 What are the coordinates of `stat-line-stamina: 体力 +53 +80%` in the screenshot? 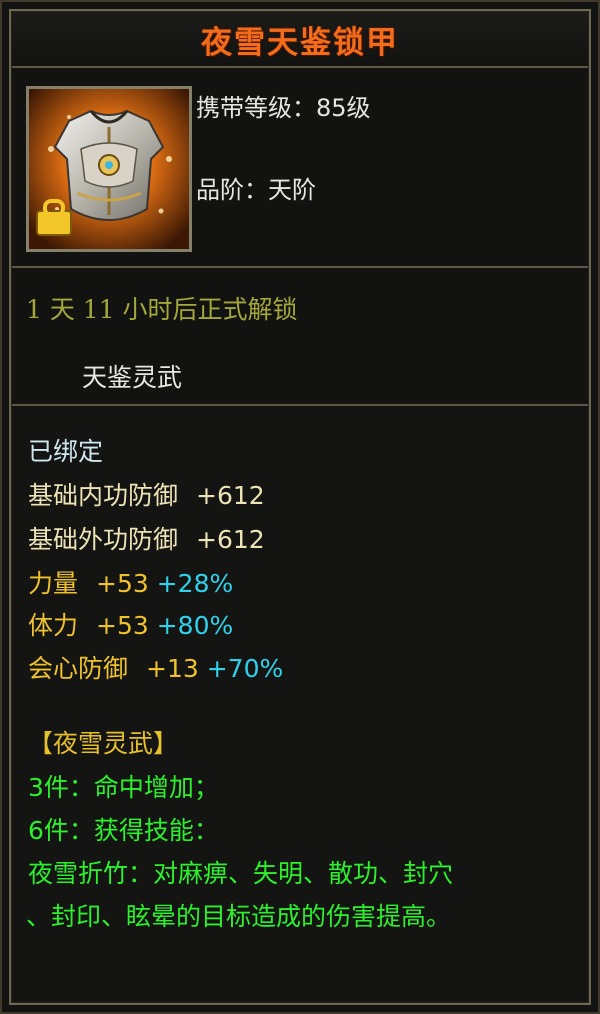 It's located at (130, 624).